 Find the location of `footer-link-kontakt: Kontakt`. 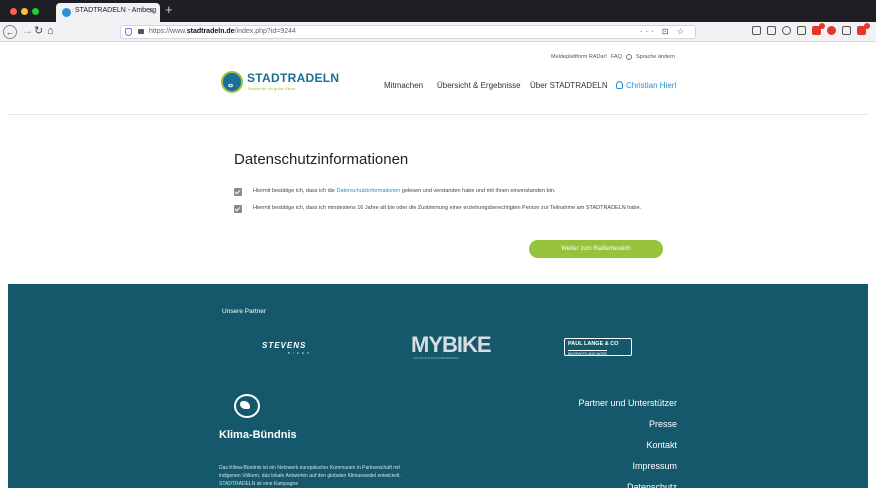

footer-link-kontakt: Kontakt is located at coordinates (627, 445).